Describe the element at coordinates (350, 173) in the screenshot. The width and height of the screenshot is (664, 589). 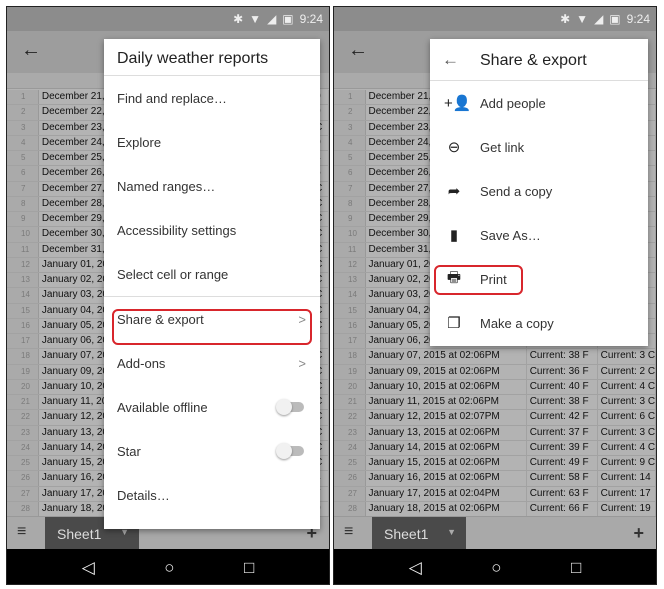
I see `row-number: 6` at that location.